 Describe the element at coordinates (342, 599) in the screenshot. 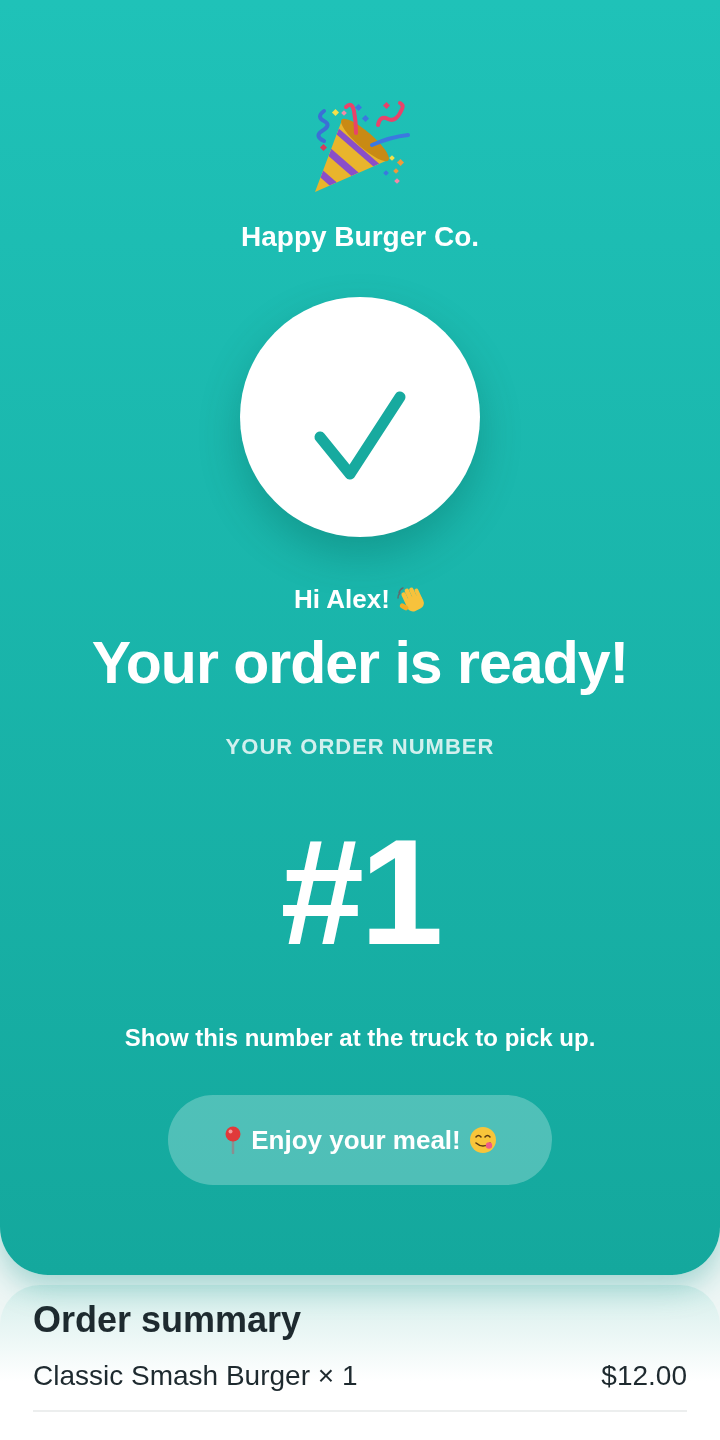

I see `greeting-text: Hi Alex!` at that location.